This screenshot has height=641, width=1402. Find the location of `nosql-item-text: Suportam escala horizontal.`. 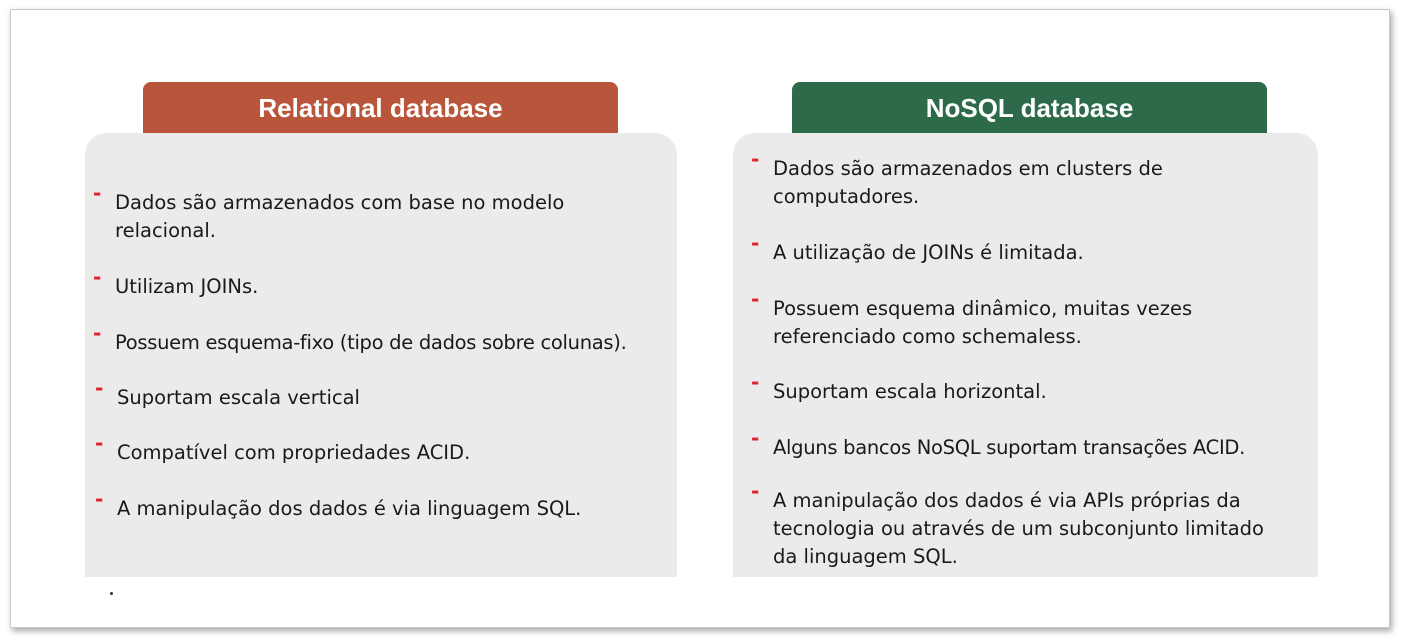

nosql-item-text: Suportam escala horizontal. is located at coordinates (910, 391).